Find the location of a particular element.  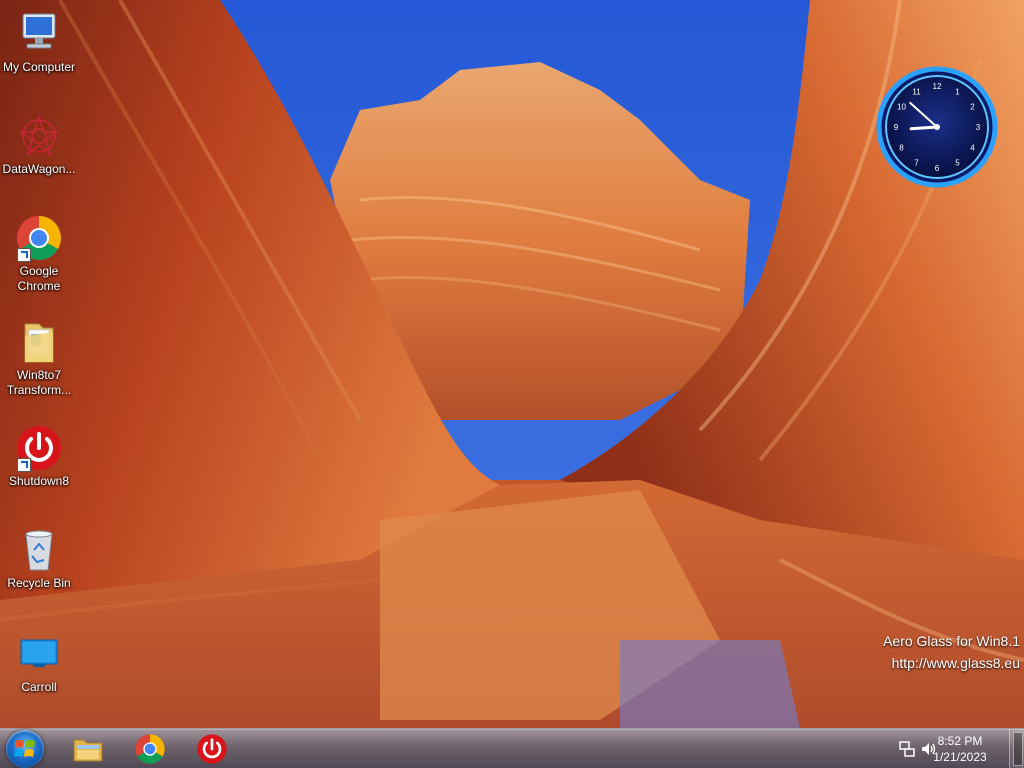

clock-numeral: 4 is located at coordinates (972, 148).